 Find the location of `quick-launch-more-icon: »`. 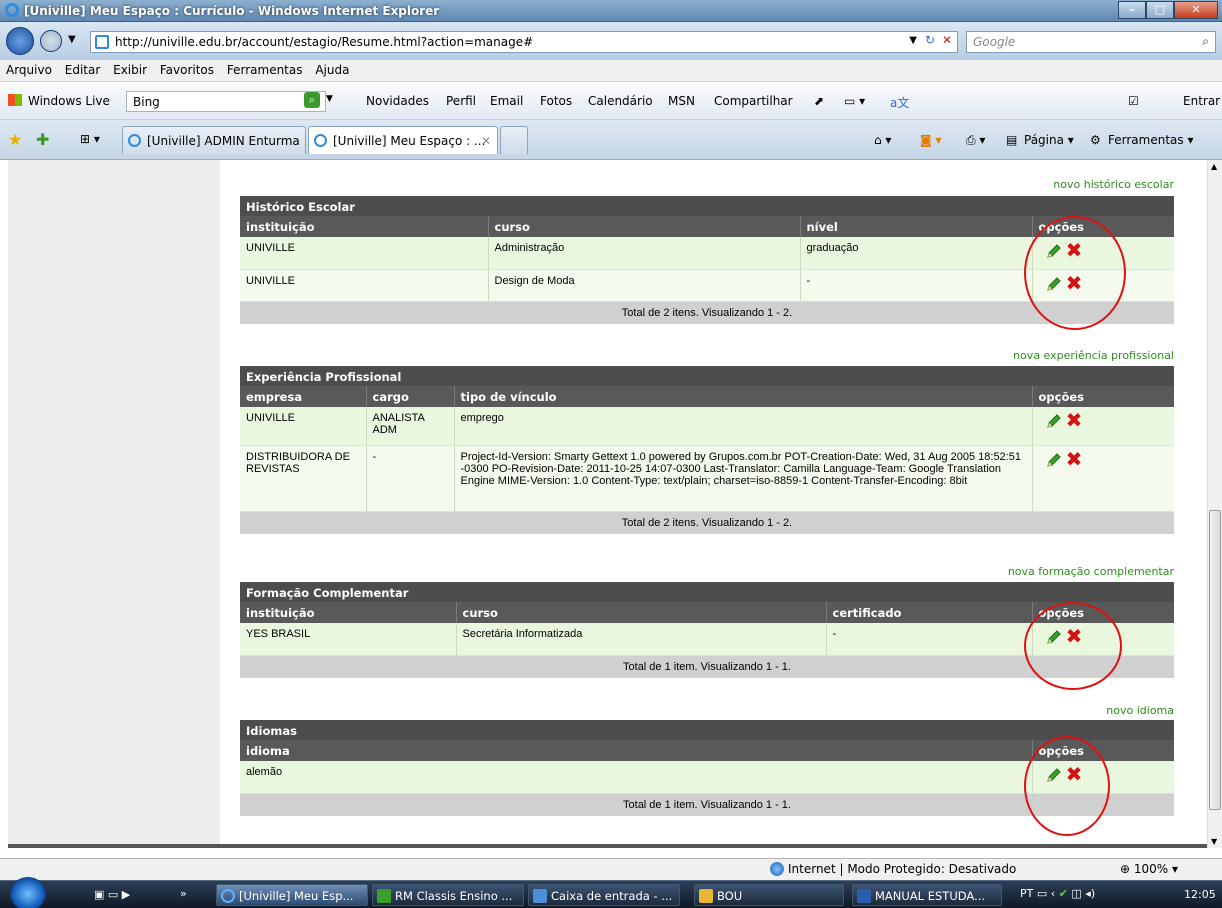

quick-launch-more-icon: » is located at coordinates (183, 893).